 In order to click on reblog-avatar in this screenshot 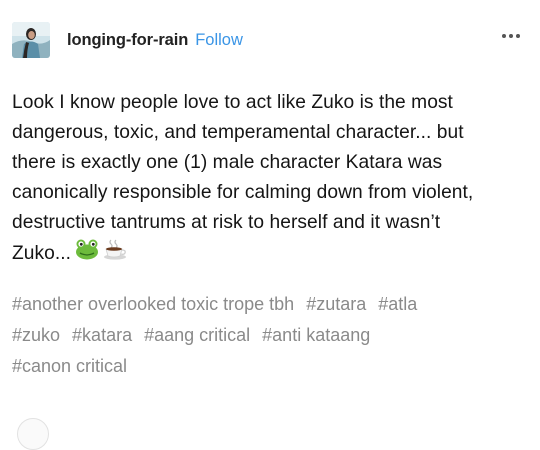, I will do `click(33, 434)`.